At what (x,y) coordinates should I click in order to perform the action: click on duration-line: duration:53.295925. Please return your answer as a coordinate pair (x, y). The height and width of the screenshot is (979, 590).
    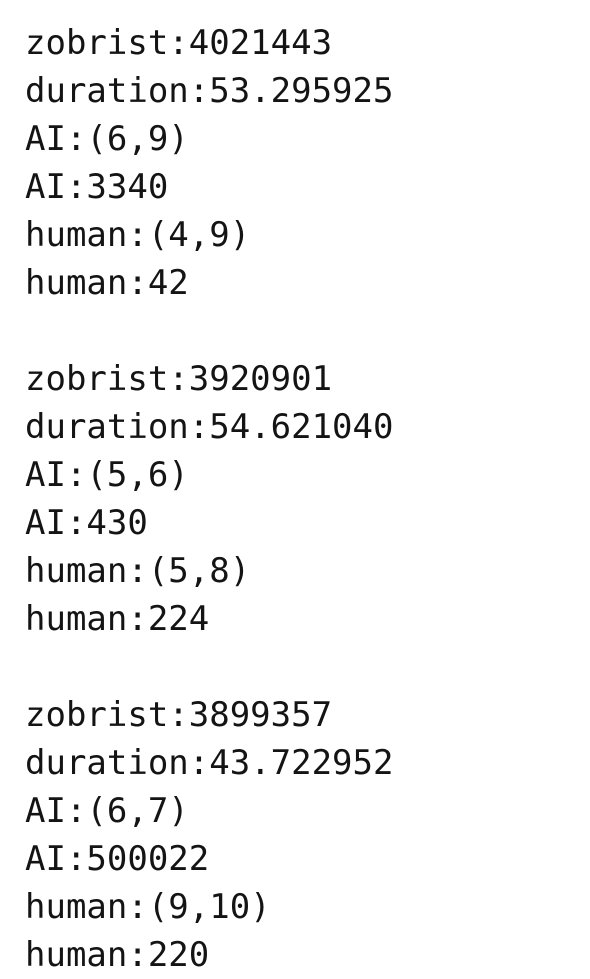
    Looking at the image, I should click on (209, 91).